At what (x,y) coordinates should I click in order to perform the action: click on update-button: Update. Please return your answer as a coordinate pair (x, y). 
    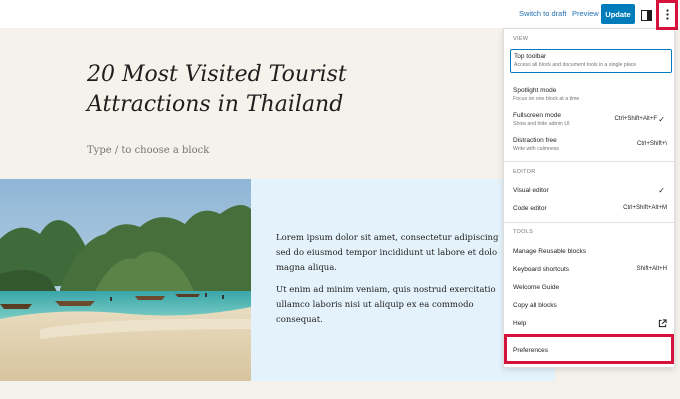
    Looking at the image, I should click on (618, 14).